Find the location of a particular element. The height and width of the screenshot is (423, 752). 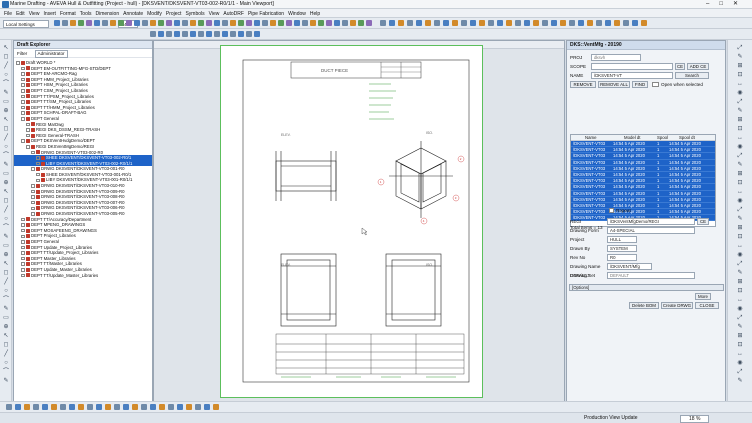

tree-item: DEPT TT/Update_Master_Libraries is located at coordinates (83, 276).